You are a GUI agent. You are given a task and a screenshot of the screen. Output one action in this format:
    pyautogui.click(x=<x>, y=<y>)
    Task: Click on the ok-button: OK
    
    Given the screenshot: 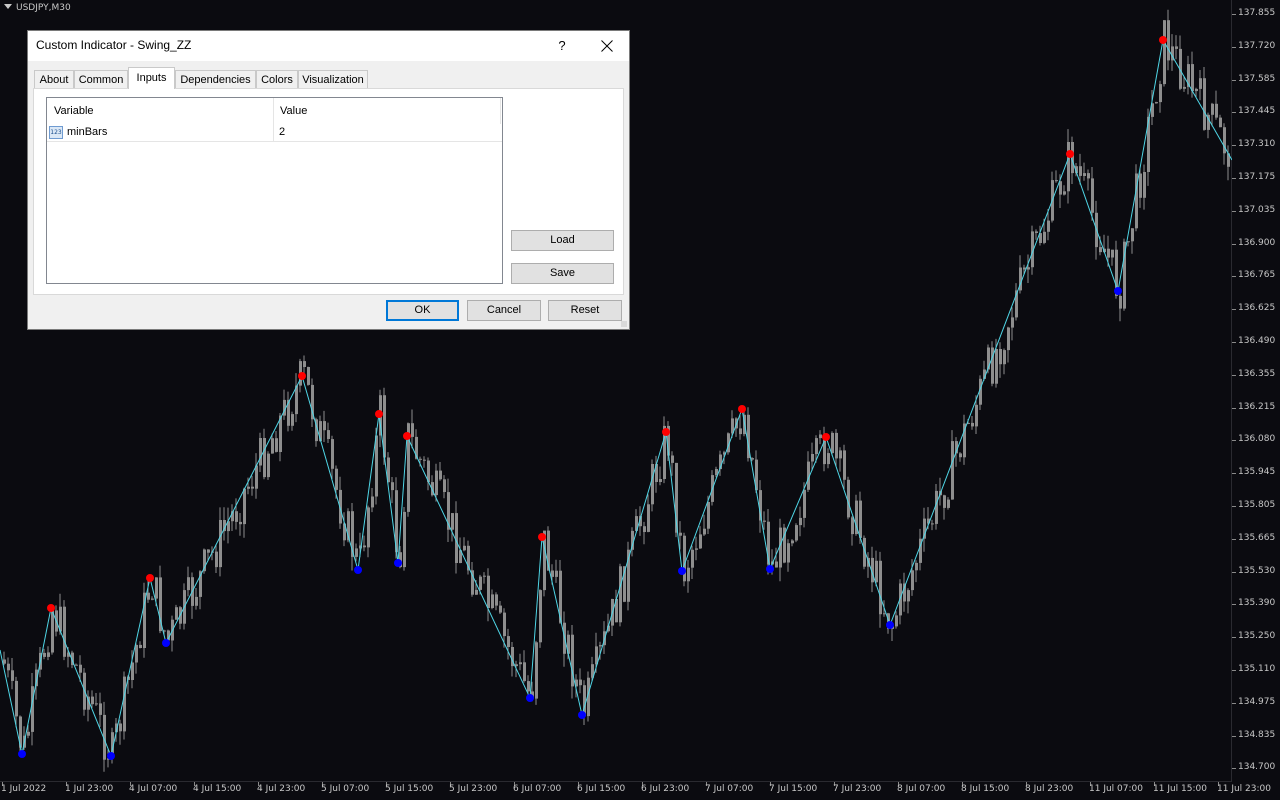 What is the action you would take?
    pyautogui.click(x=422, y=310)
    